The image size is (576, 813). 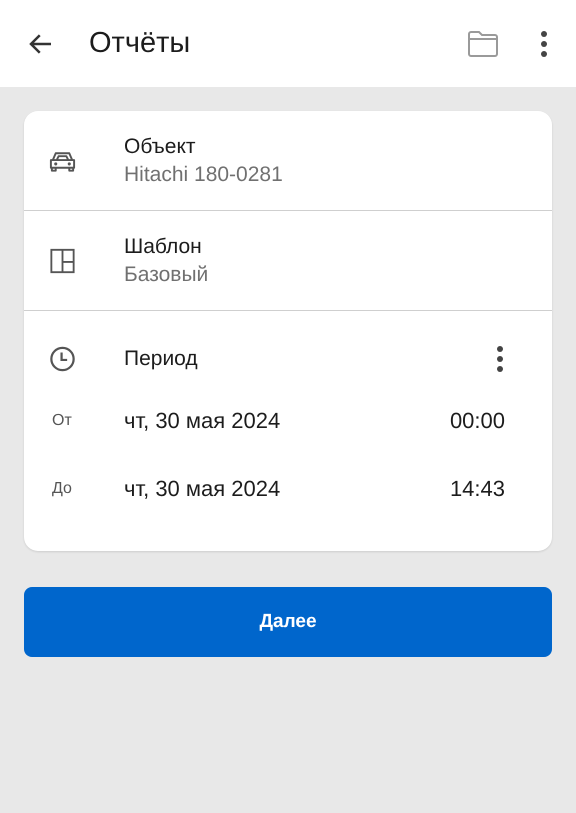 What do you see at coordinates (288, 161) in the screenshot?
I see `field-row: Объект Hitachi 180-0281` at bounding box center [288, 161].